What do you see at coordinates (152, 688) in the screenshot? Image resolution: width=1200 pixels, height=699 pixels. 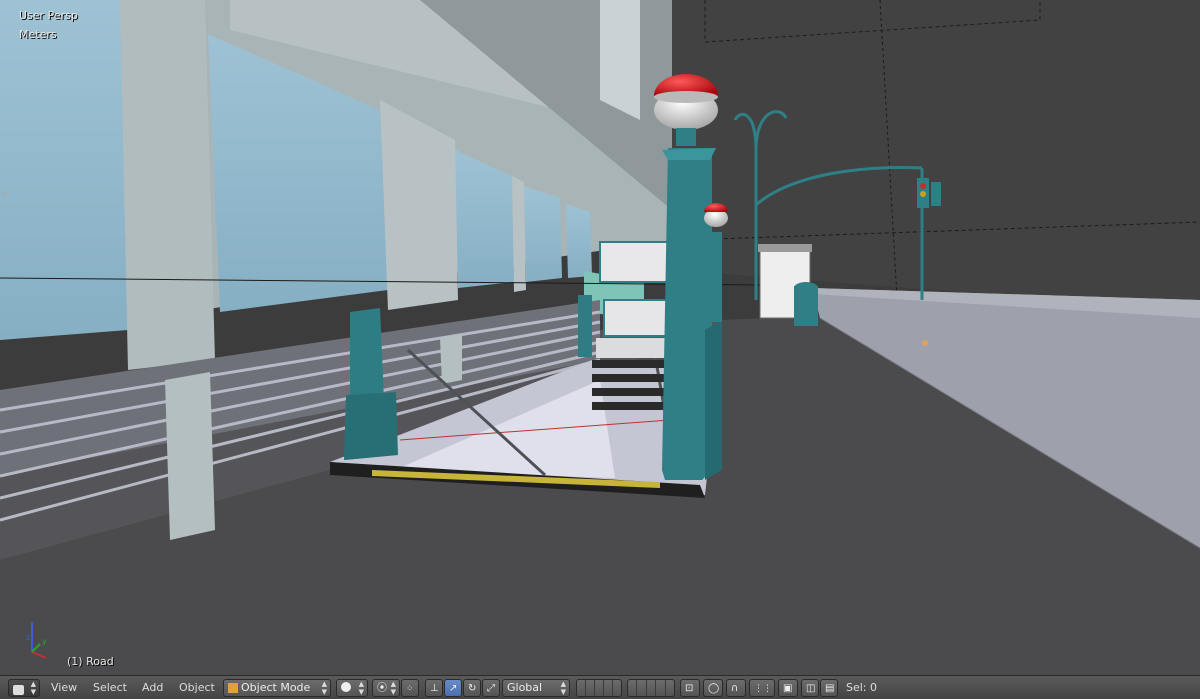 I see `menu-add: Add` at bounding box center [152, 688].